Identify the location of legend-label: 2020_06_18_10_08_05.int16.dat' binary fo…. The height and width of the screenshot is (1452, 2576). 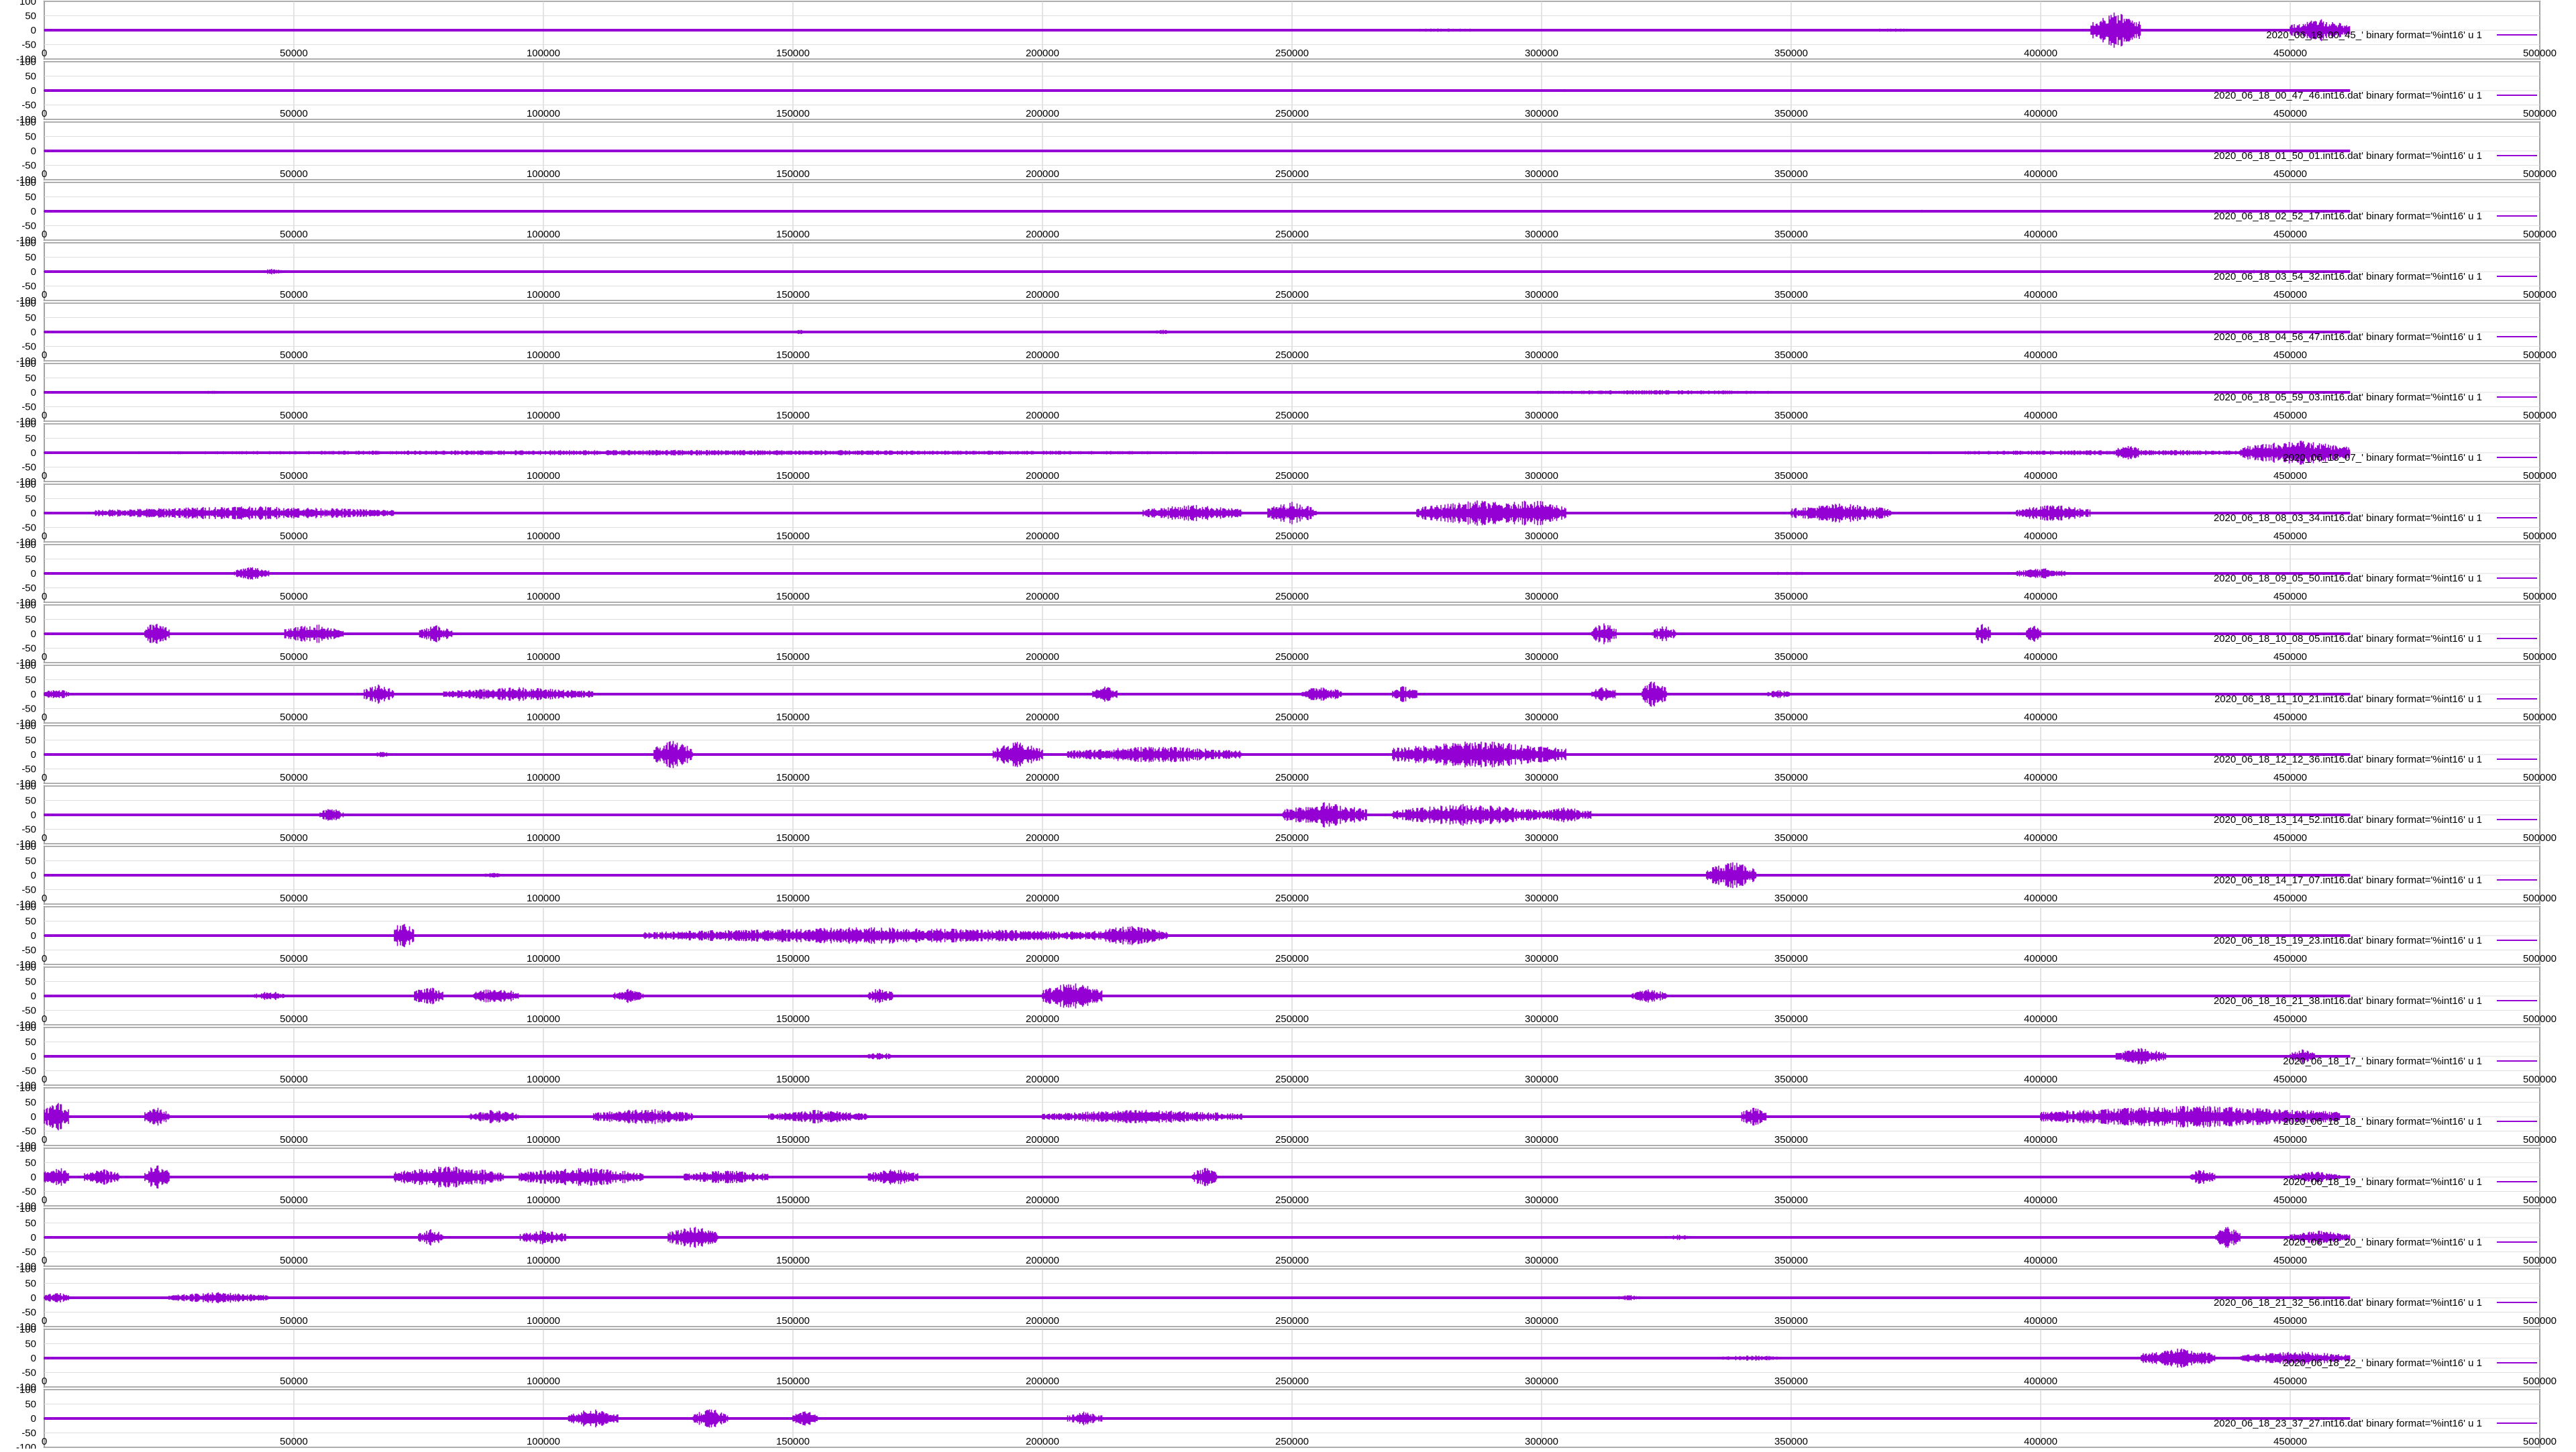
(2348, 639).